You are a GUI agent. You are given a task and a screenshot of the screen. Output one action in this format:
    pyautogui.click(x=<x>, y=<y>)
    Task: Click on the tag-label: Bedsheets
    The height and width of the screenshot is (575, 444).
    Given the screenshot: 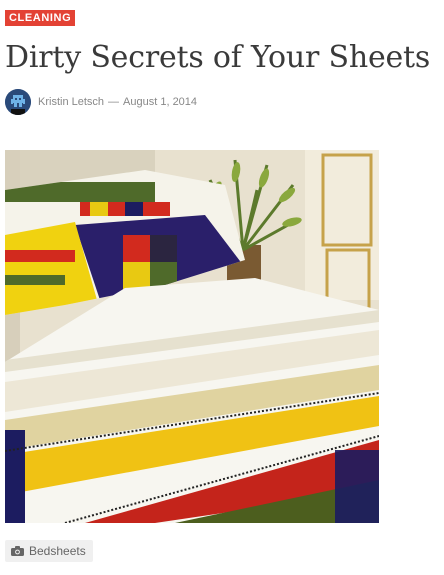 What is the action you would take?
    pyautogui.click(x=57, y=551)
    